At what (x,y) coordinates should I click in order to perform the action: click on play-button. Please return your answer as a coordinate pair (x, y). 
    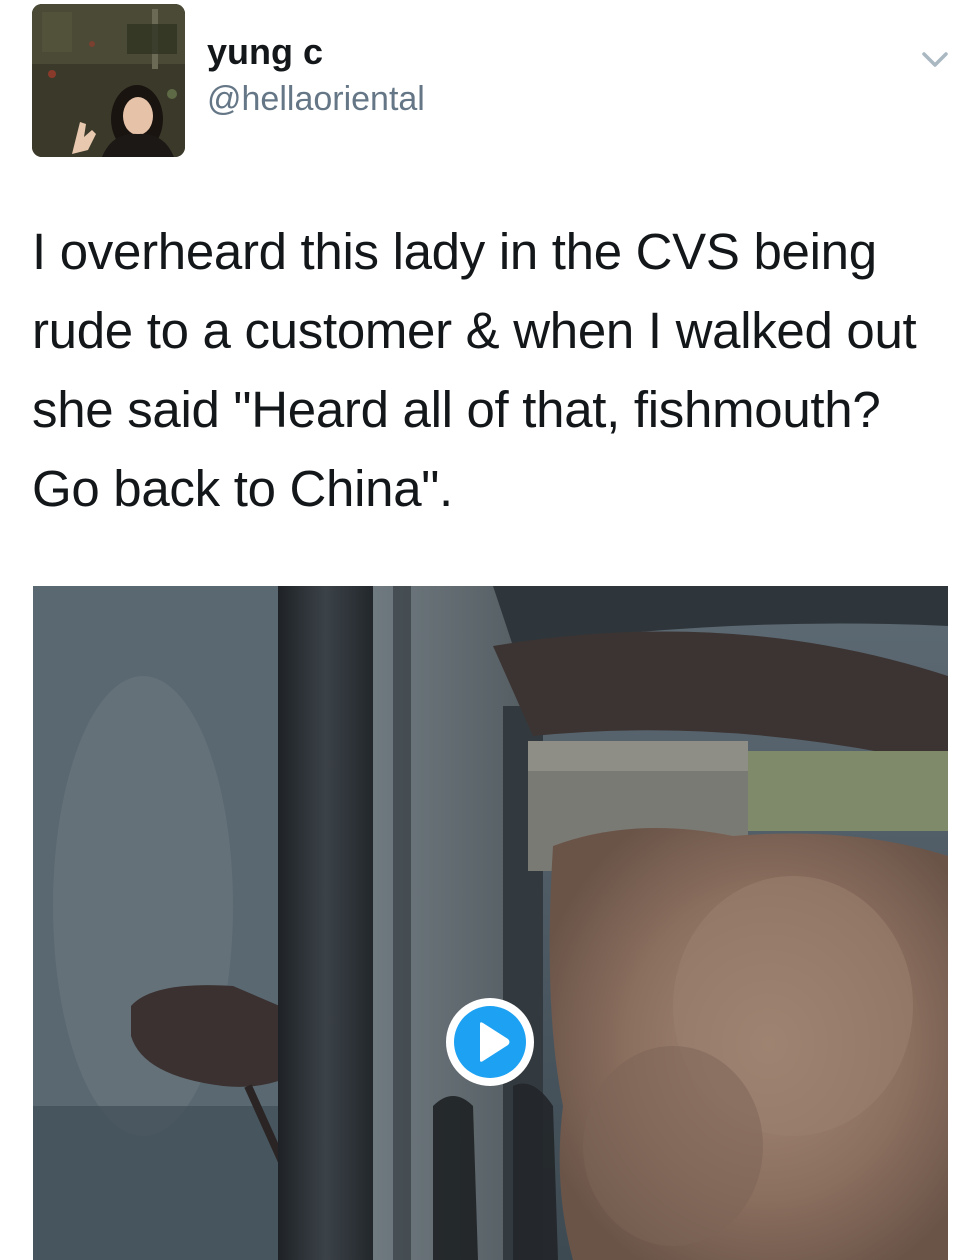
    Looking at the image, I should click on (490, 1042).